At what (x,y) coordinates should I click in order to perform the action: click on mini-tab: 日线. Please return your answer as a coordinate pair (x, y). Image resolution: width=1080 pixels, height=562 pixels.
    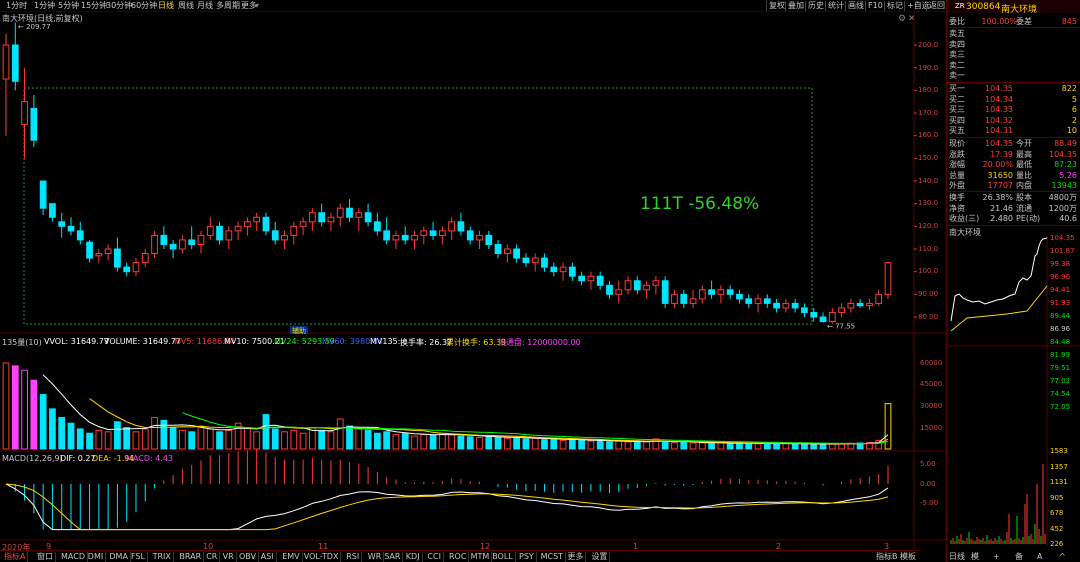
    Looking at the image, I should click on (957, 557).